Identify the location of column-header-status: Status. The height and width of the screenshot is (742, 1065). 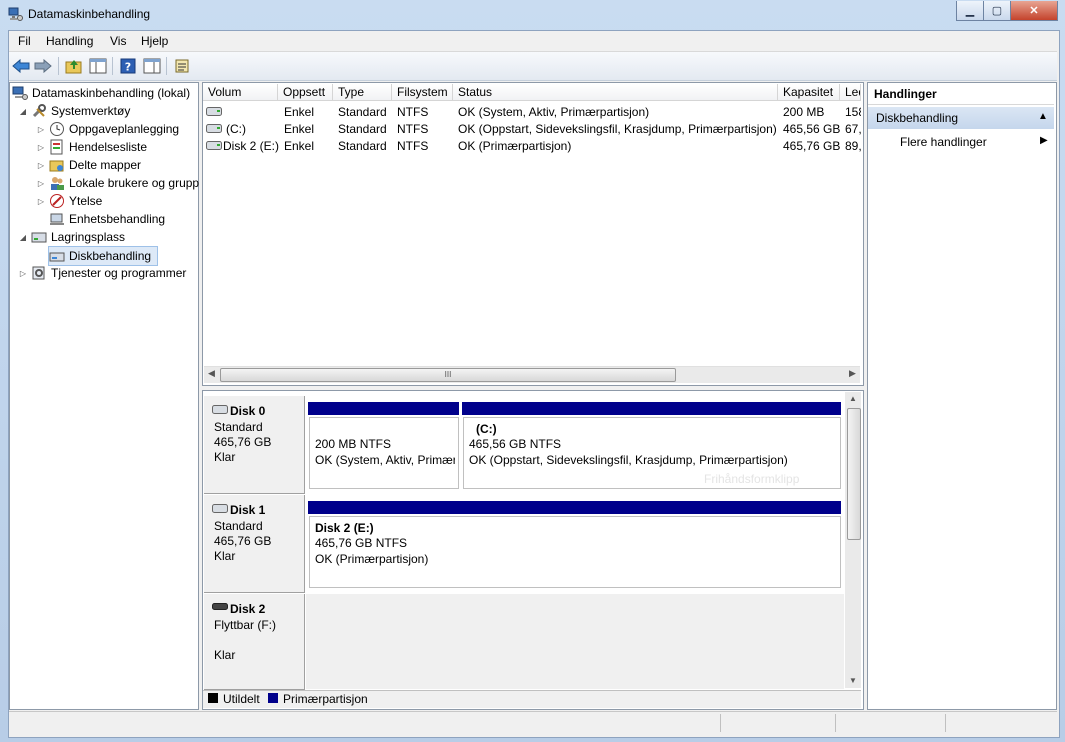
(615, 92).